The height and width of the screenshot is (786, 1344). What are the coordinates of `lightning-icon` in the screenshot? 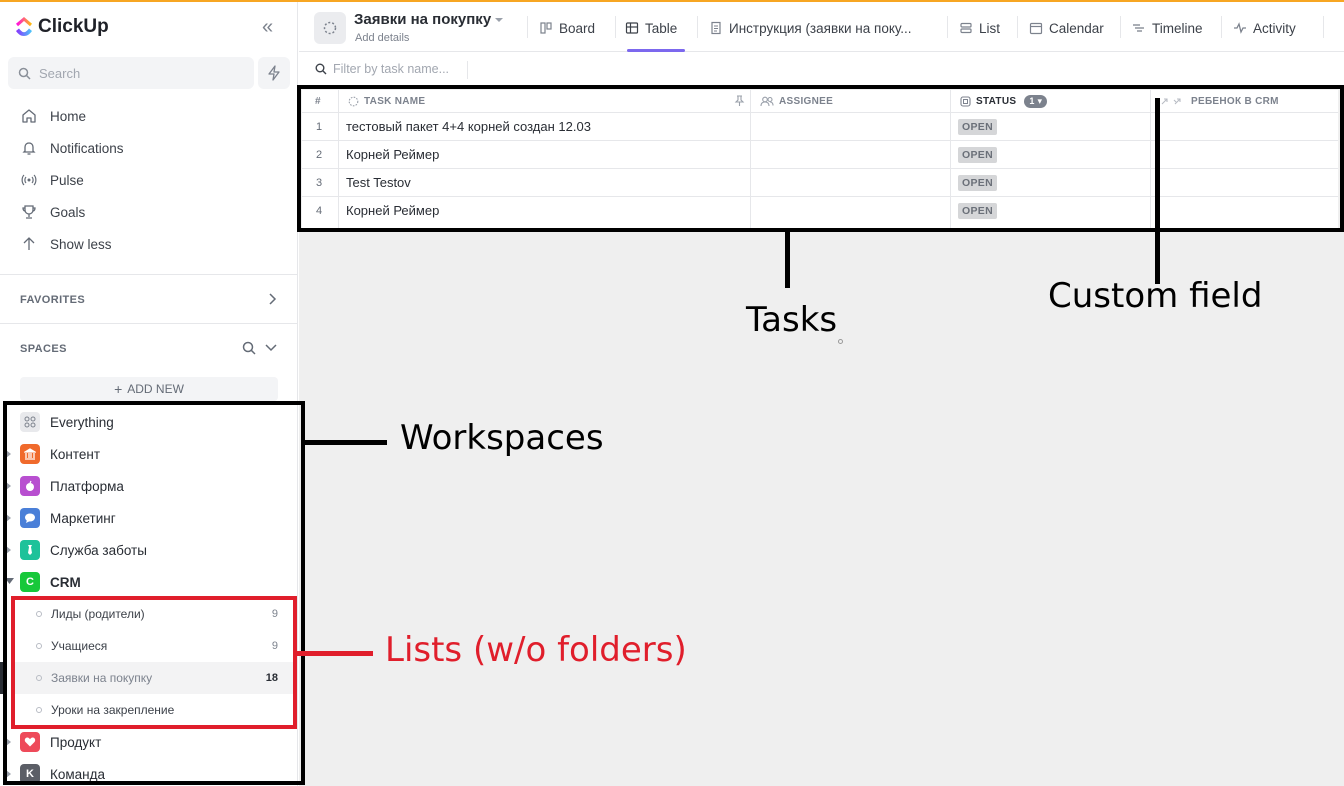 It's located at (274, 73).